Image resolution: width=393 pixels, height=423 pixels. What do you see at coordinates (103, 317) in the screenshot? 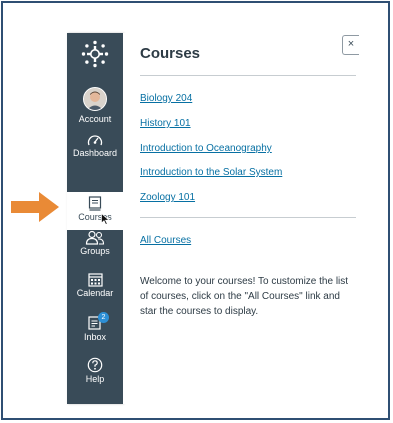
I see `inbox-unread-badge: 2` at bounding box center [103, 317].